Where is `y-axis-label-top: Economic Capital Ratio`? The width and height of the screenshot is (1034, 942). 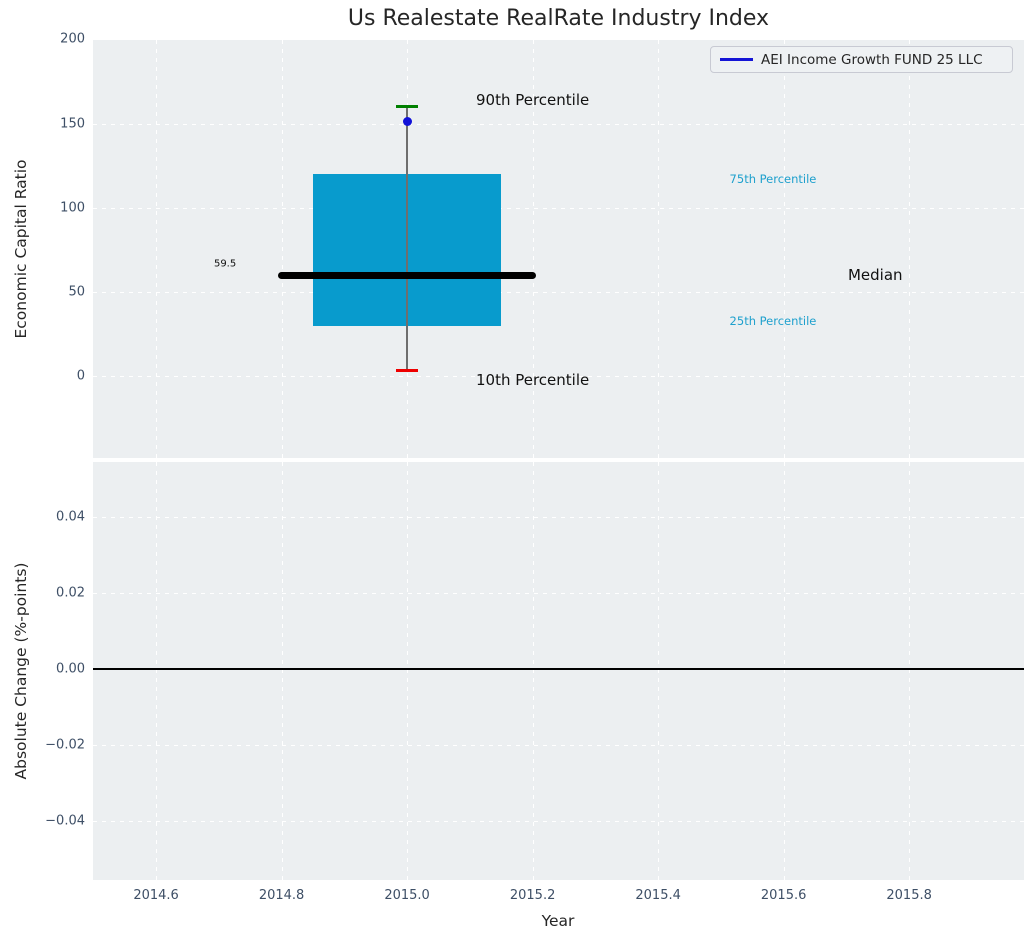 y-axis-label-top: Economic Capital Ratio is located at coordinates (21, 249).